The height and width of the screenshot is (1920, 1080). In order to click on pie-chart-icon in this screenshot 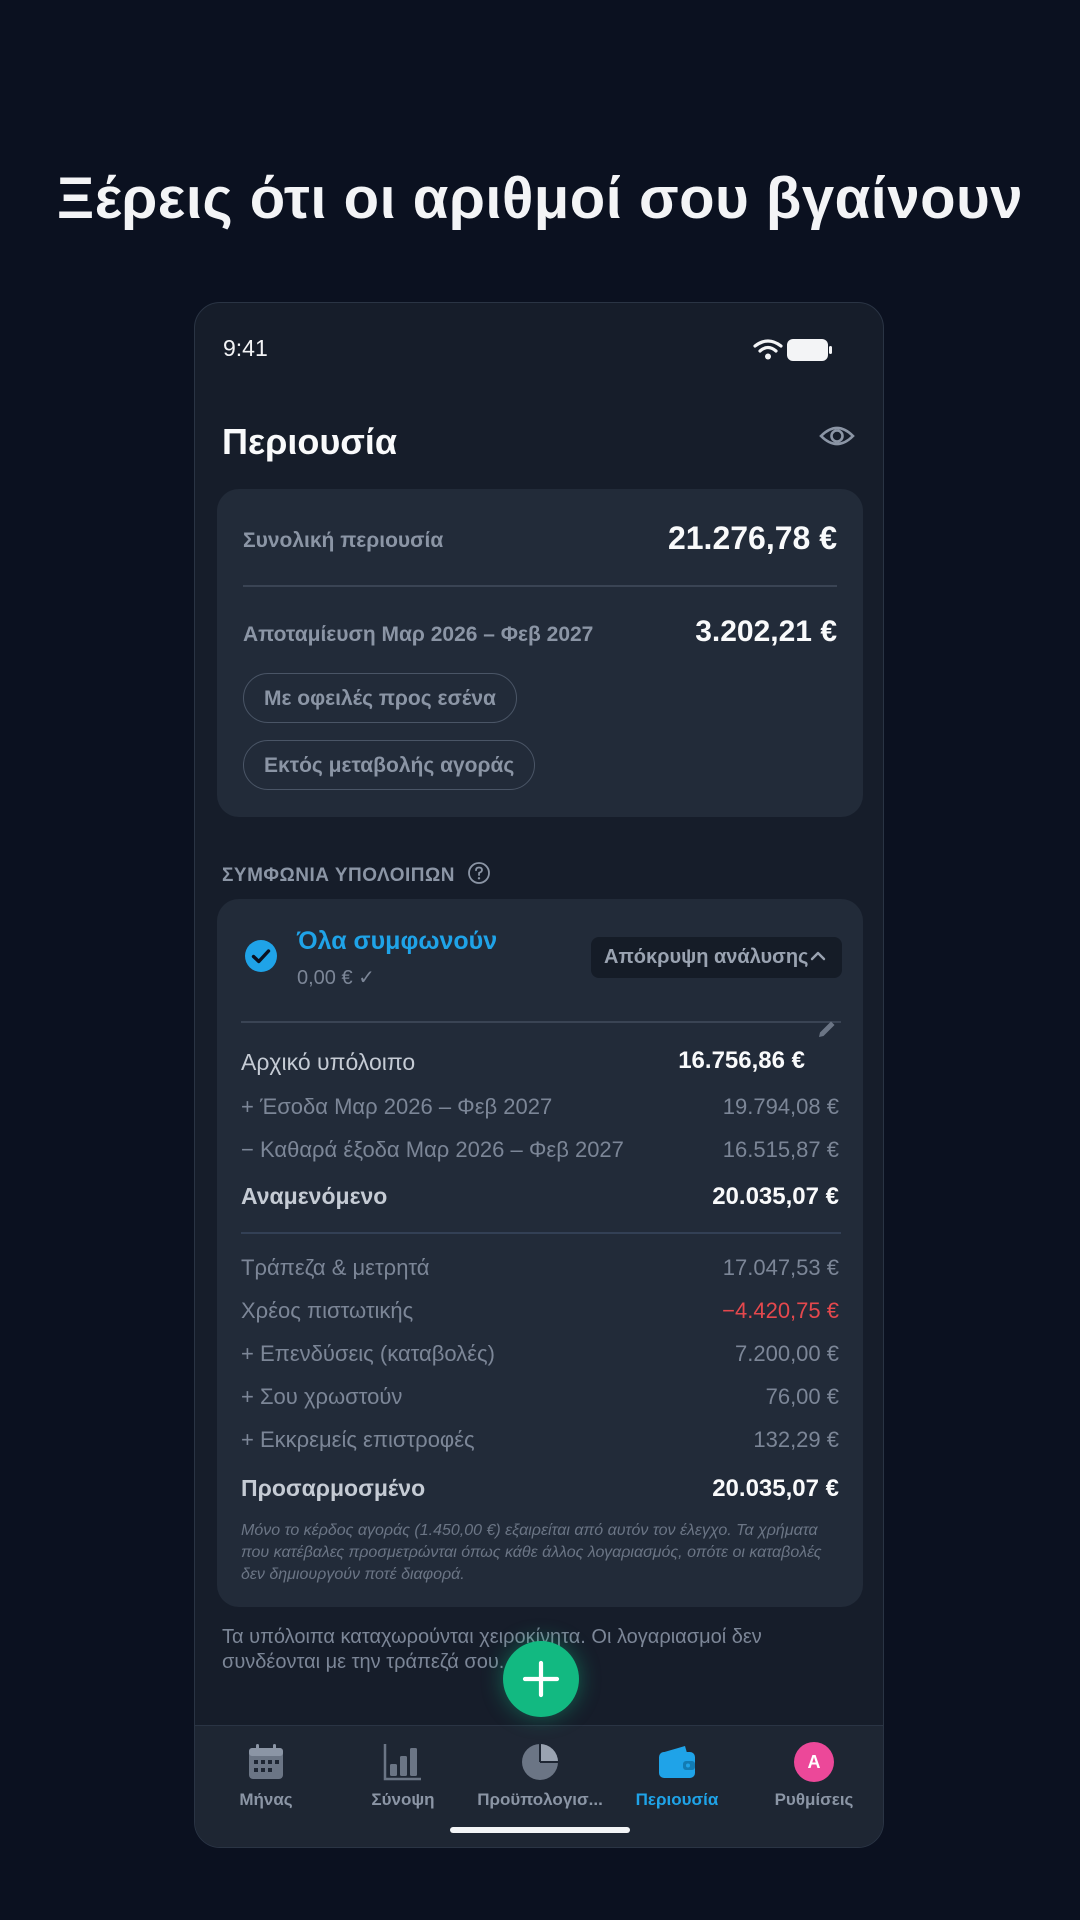, I will do `click(540, 1762)`.